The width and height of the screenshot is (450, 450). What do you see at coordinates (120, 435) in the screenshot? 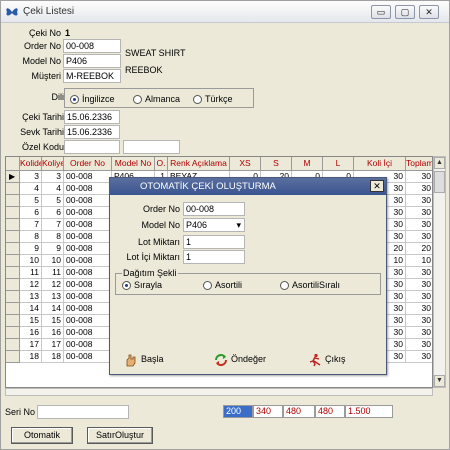
I see `satir-olustur-button: SatırOluştur` at bounding box center [120, 435].